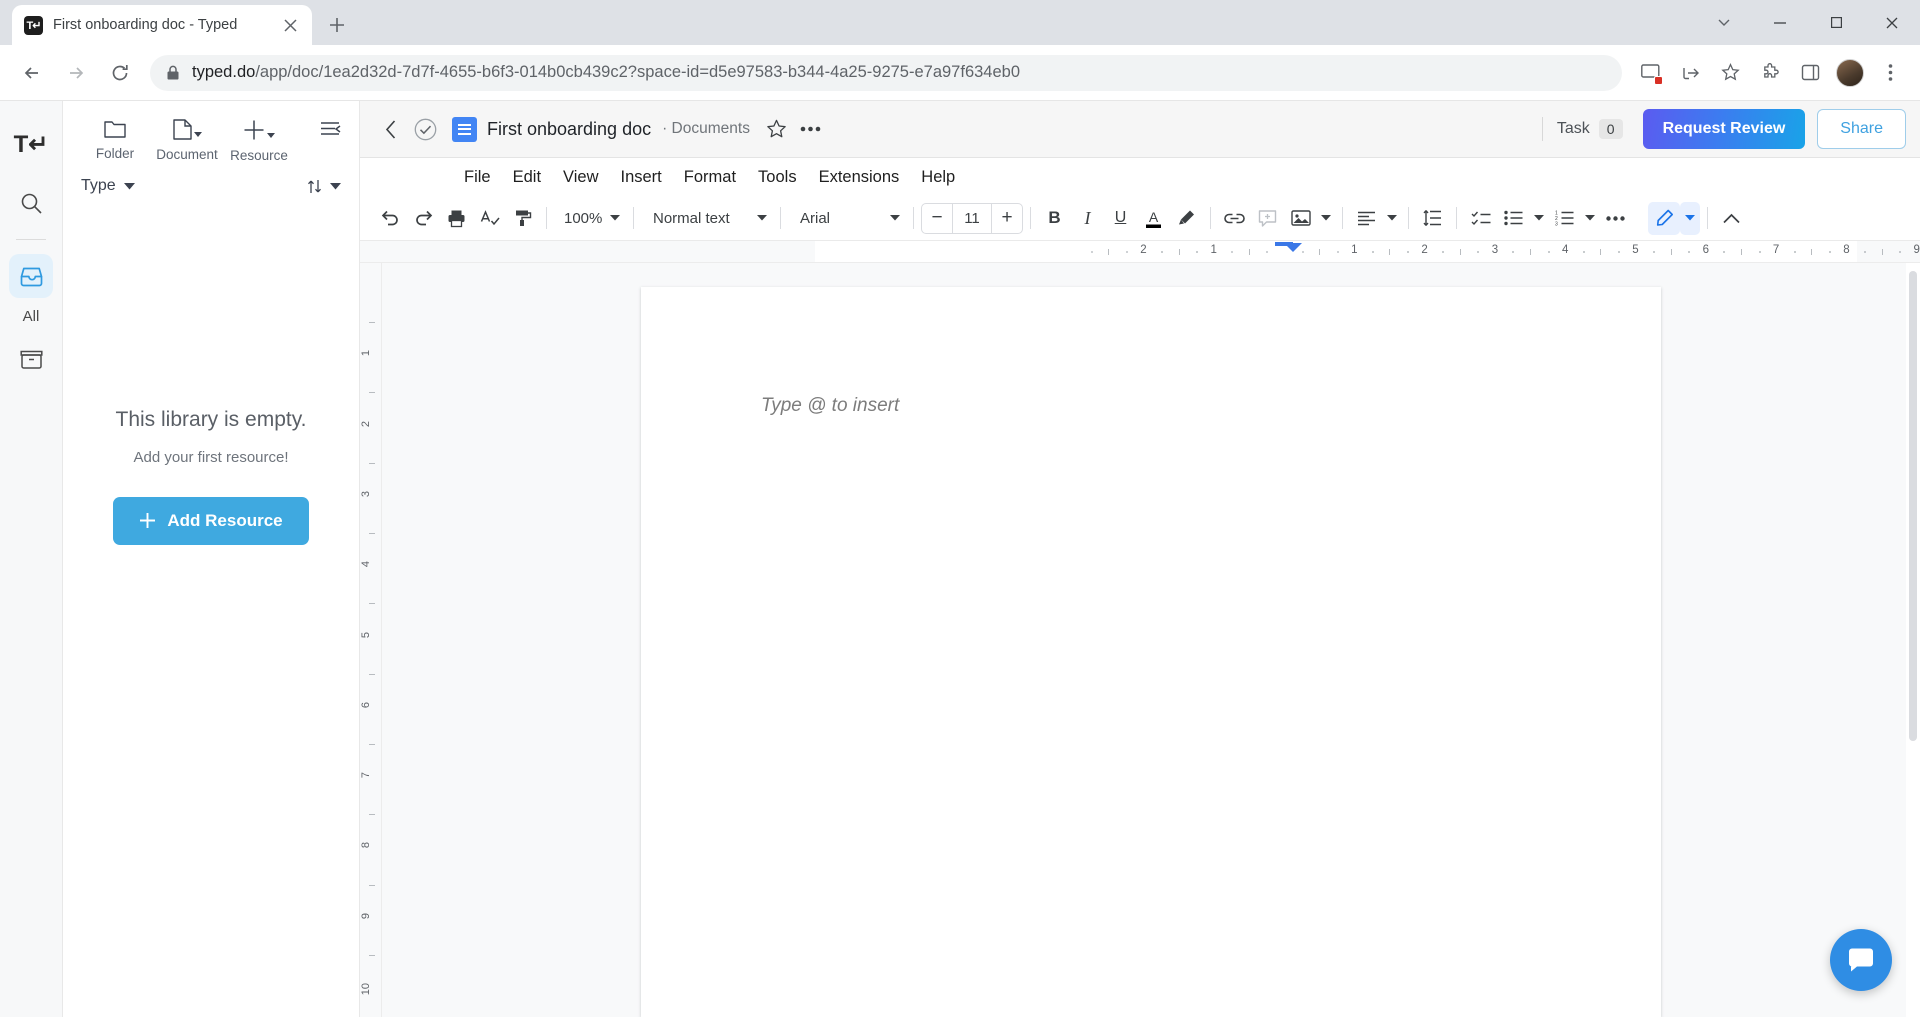  I want to click on share-icon, so click(1690, 73).